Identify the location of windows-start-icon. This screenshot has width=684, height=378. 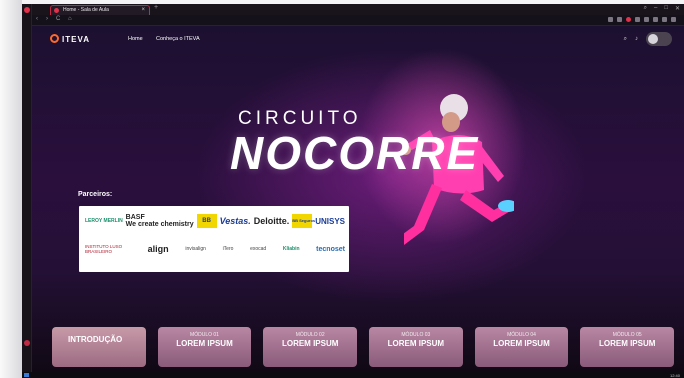
(26, 375).